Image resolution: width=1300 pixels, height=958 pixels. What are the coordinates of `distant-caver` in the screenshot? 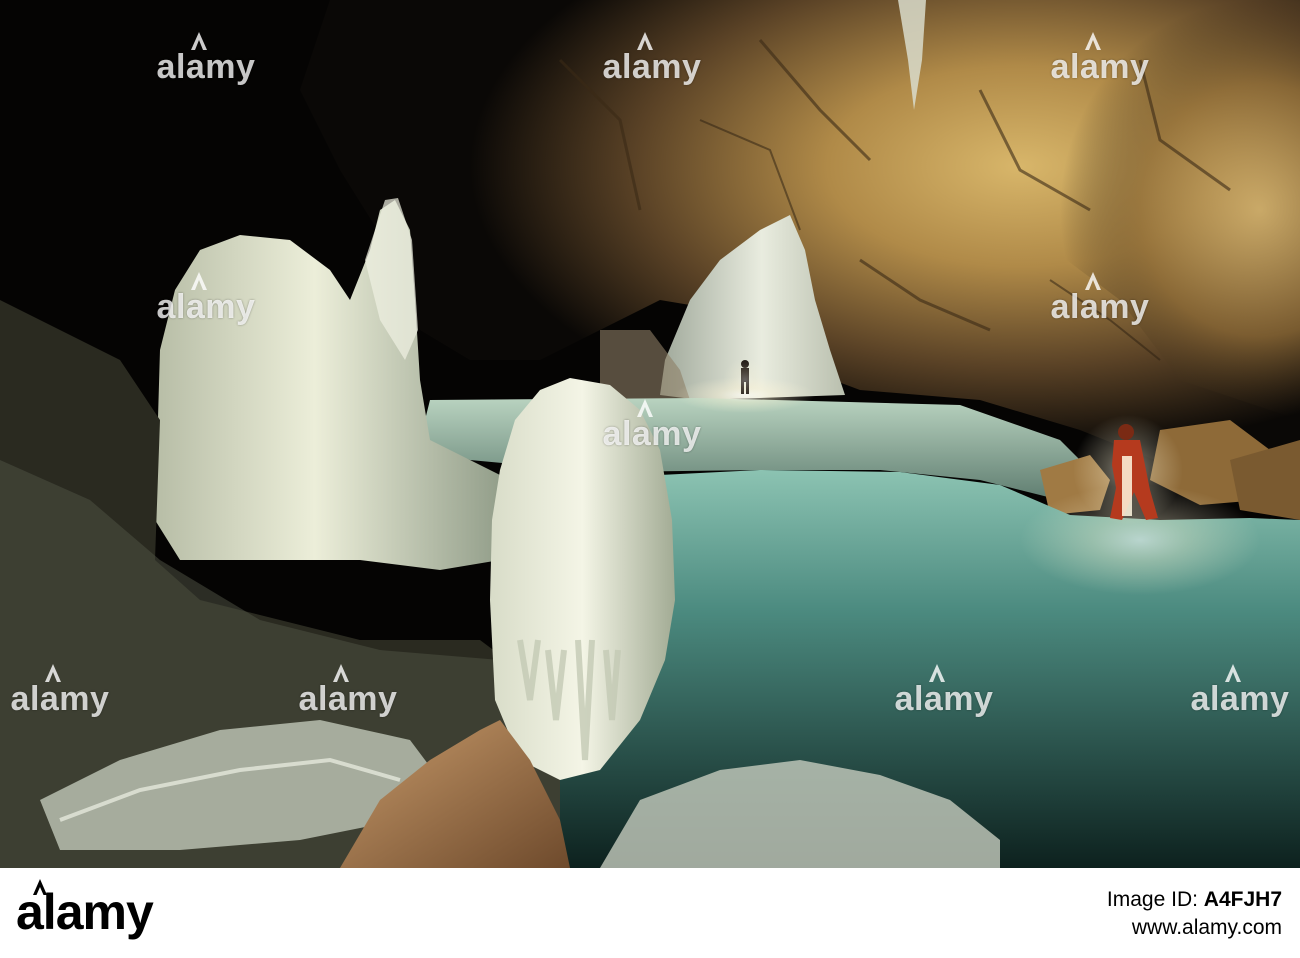 It's located at (745, 380).